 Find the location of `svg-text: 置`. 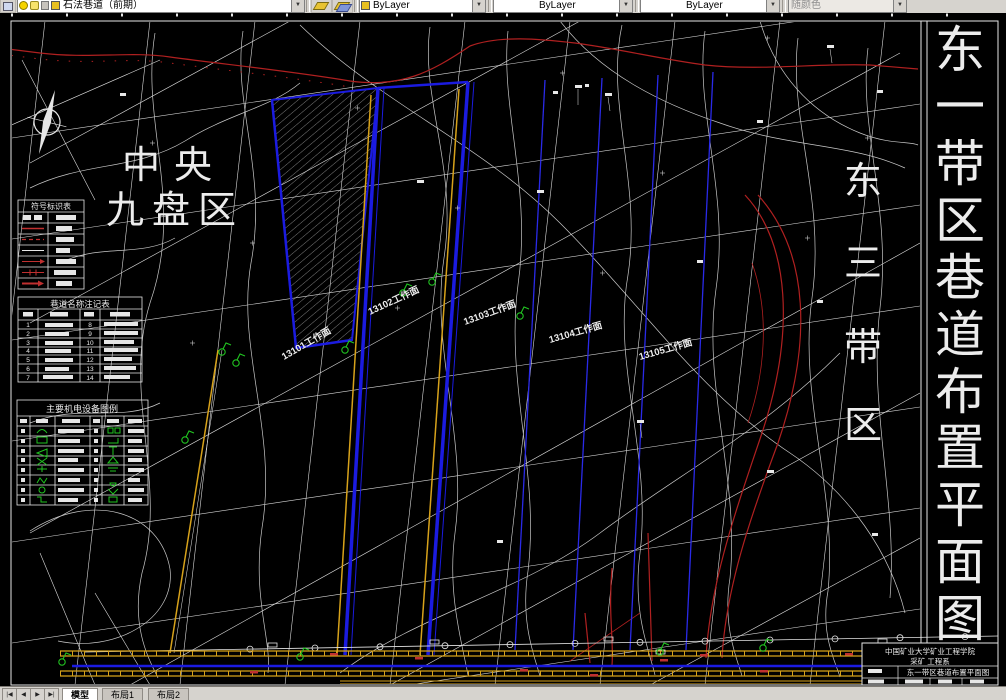

svg-text: 置 is located at coordinates (960, 448).